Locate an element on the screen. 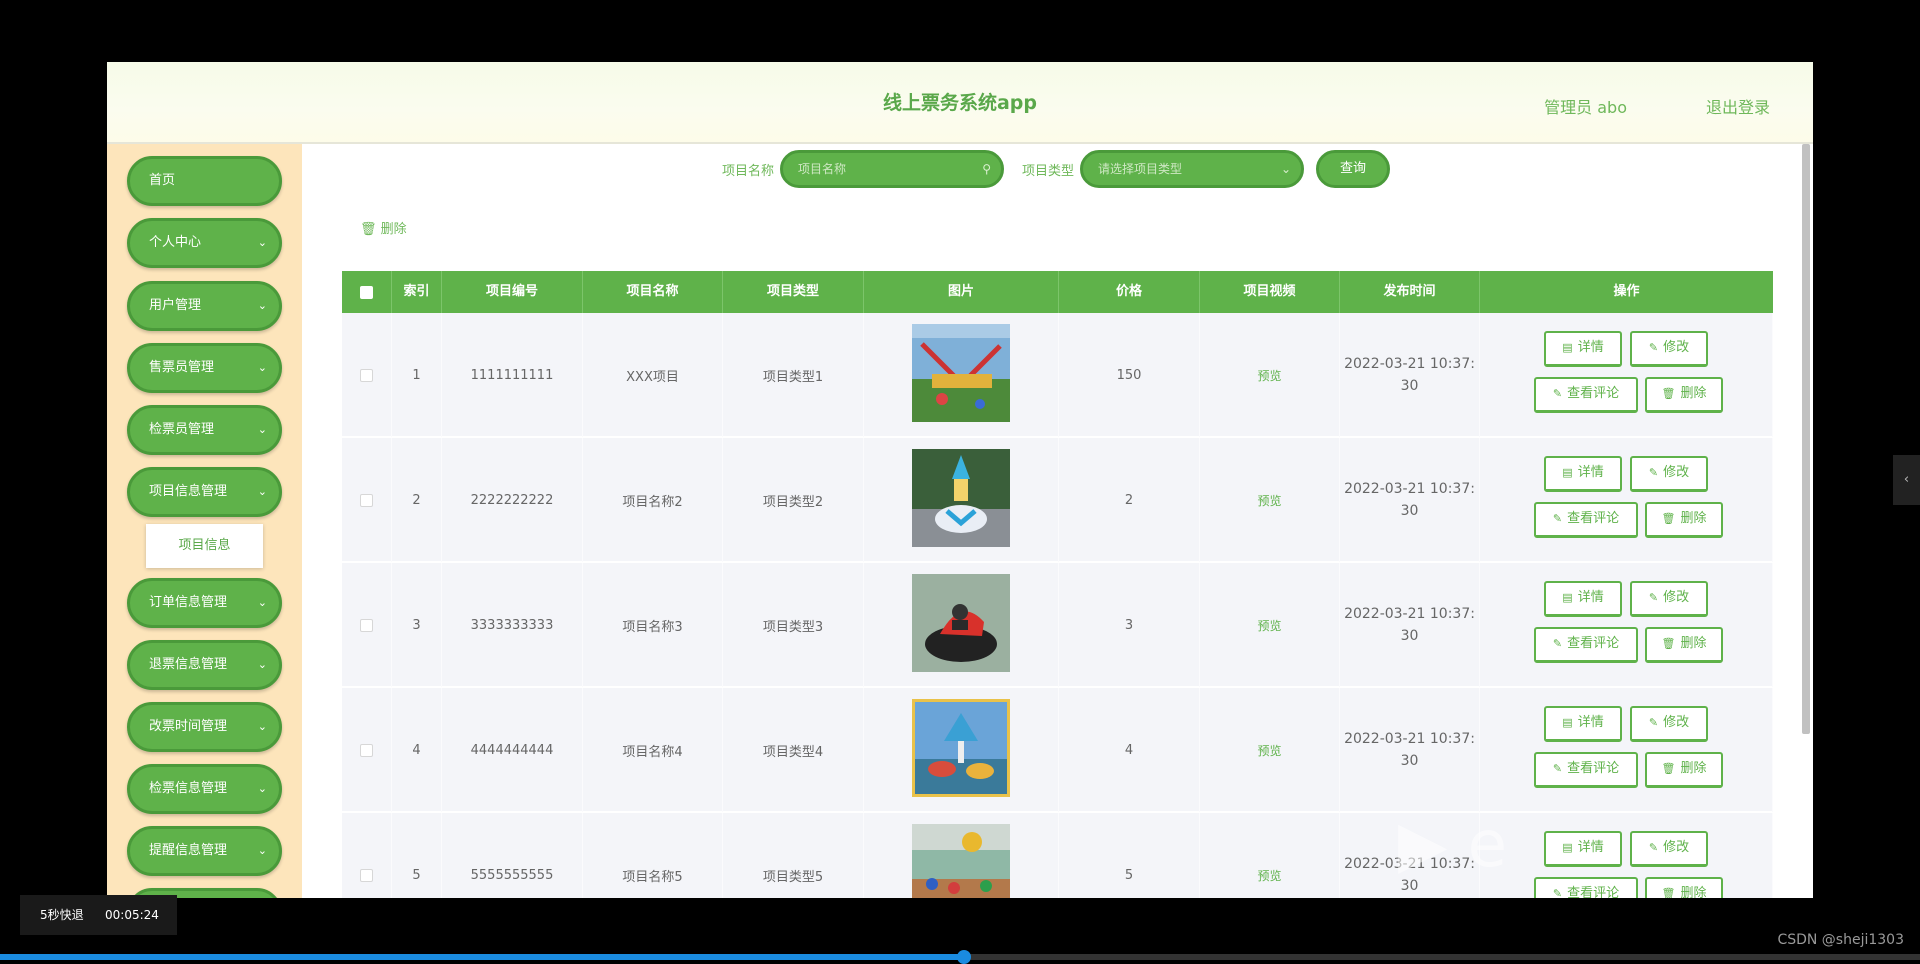 The width and height of the screenshot is (1920, 964). rewind-5s-button: 5秒快退 is located at coordinates (62, 915).